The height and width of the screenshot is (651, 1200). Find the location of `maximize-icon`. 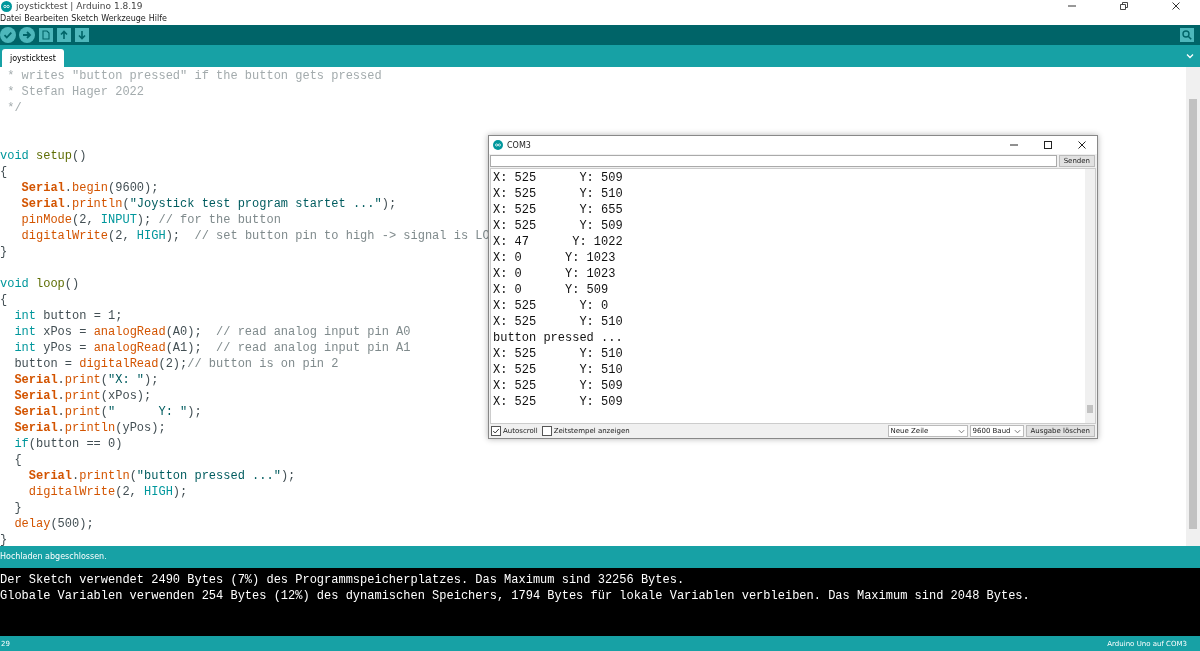

maximize-icon is located at coordinates (1048, 145).